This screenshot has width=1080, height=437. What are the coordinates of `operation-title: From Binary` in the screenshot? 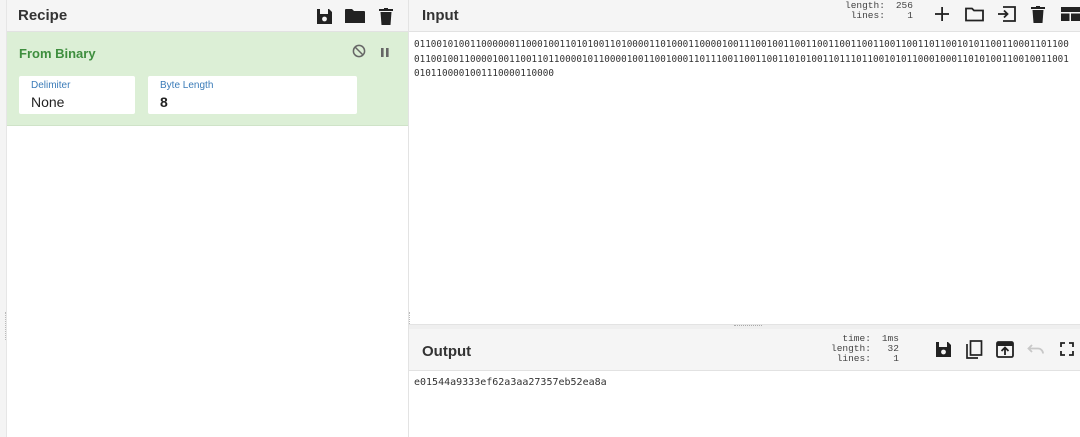 It's located at (57, 53).